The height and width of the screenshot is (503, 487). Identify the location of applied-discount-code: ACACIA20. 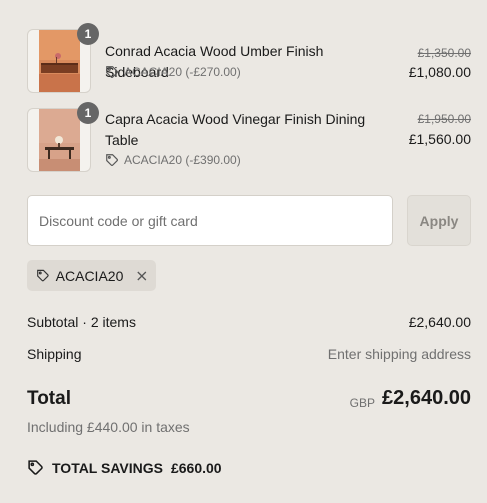
(89, 275).